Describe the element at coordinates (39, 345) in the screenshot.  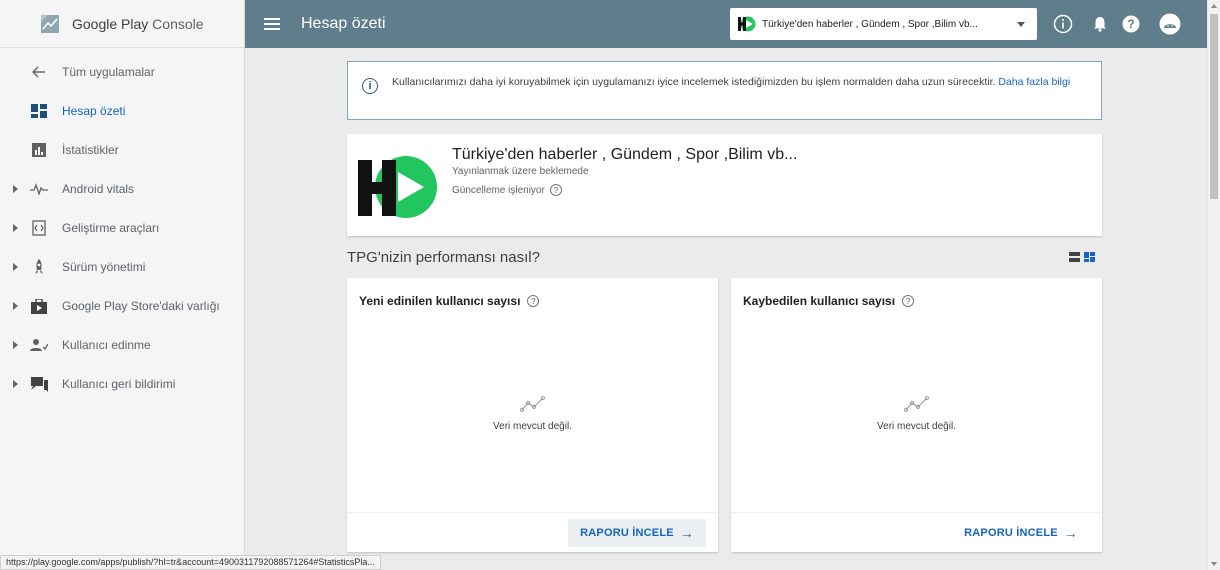
I see `user-add-icon` at that location.